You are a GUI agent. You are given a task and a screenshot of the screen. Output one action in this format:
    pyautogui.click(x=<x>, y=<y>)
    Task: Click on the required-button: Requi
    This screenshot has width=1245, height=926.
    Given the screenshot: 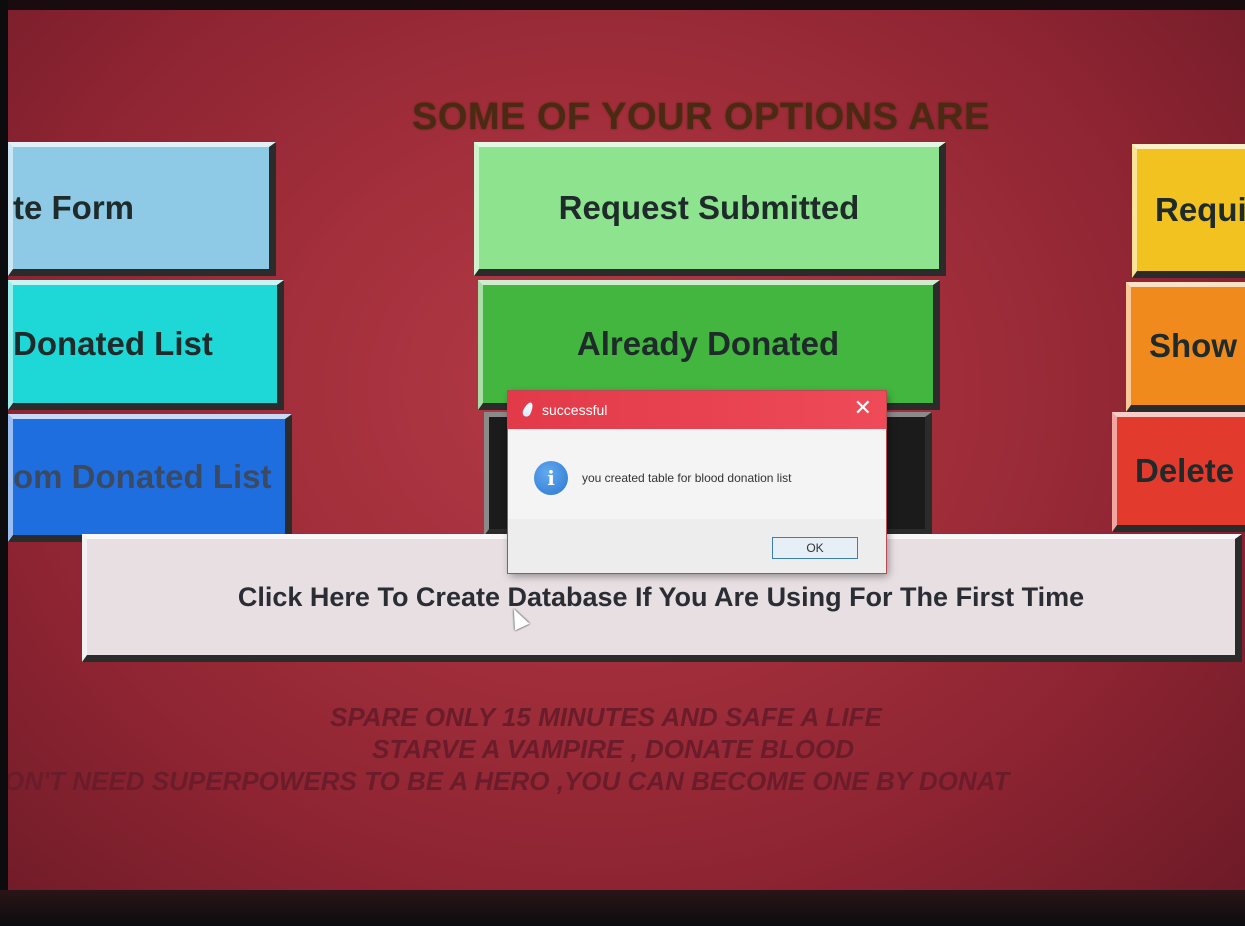 What is the action you would take?
    pyautogui.click(x=1188, y=211)
    